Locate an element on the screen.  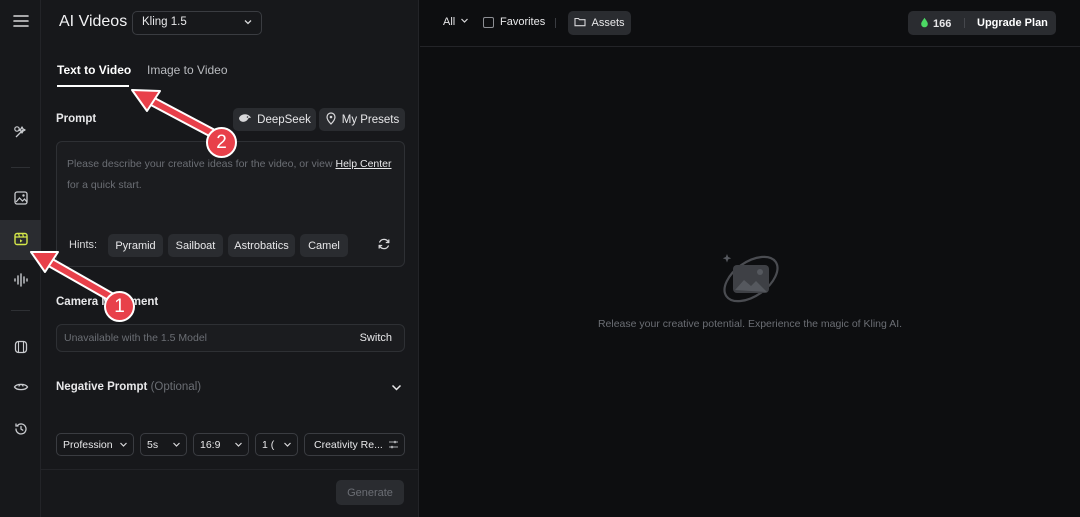
my-presets-label: My Presets is located at coordinates (370, 119).